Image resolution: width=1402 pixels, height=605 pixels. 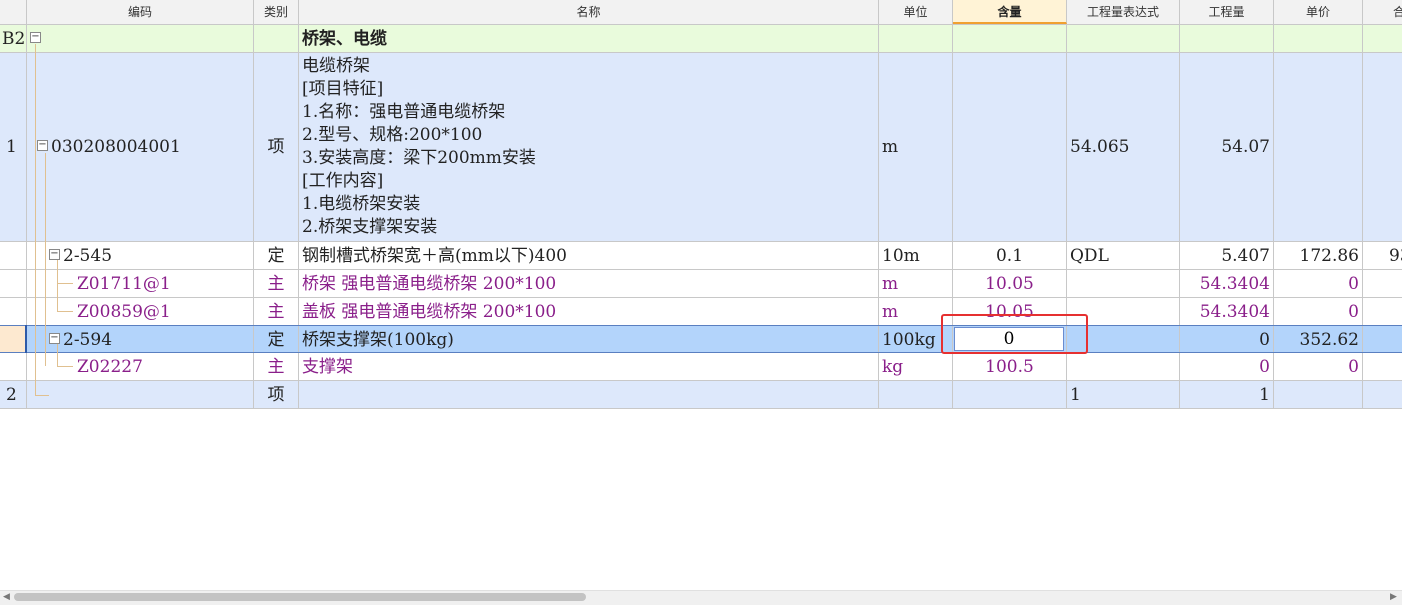 I want to click on unit-price-cell: 352.62, so click(x=1318, y=339).